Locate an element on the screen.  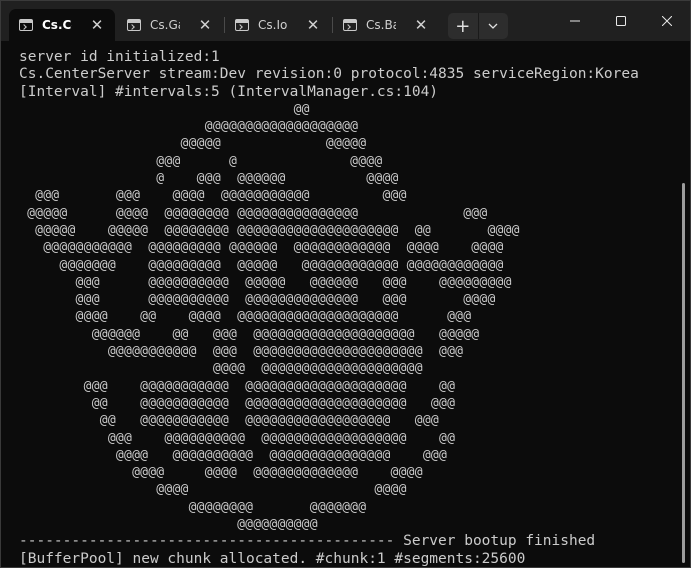
new-tab-group: + is located at coordinates (478, 26).